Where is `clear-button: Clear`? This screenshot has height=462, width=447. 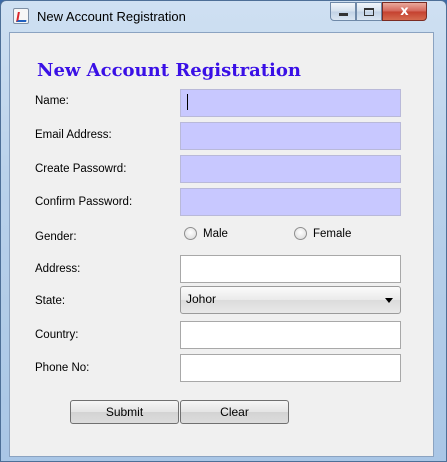 clear-button: Clear is located at coordinates (234, 412).